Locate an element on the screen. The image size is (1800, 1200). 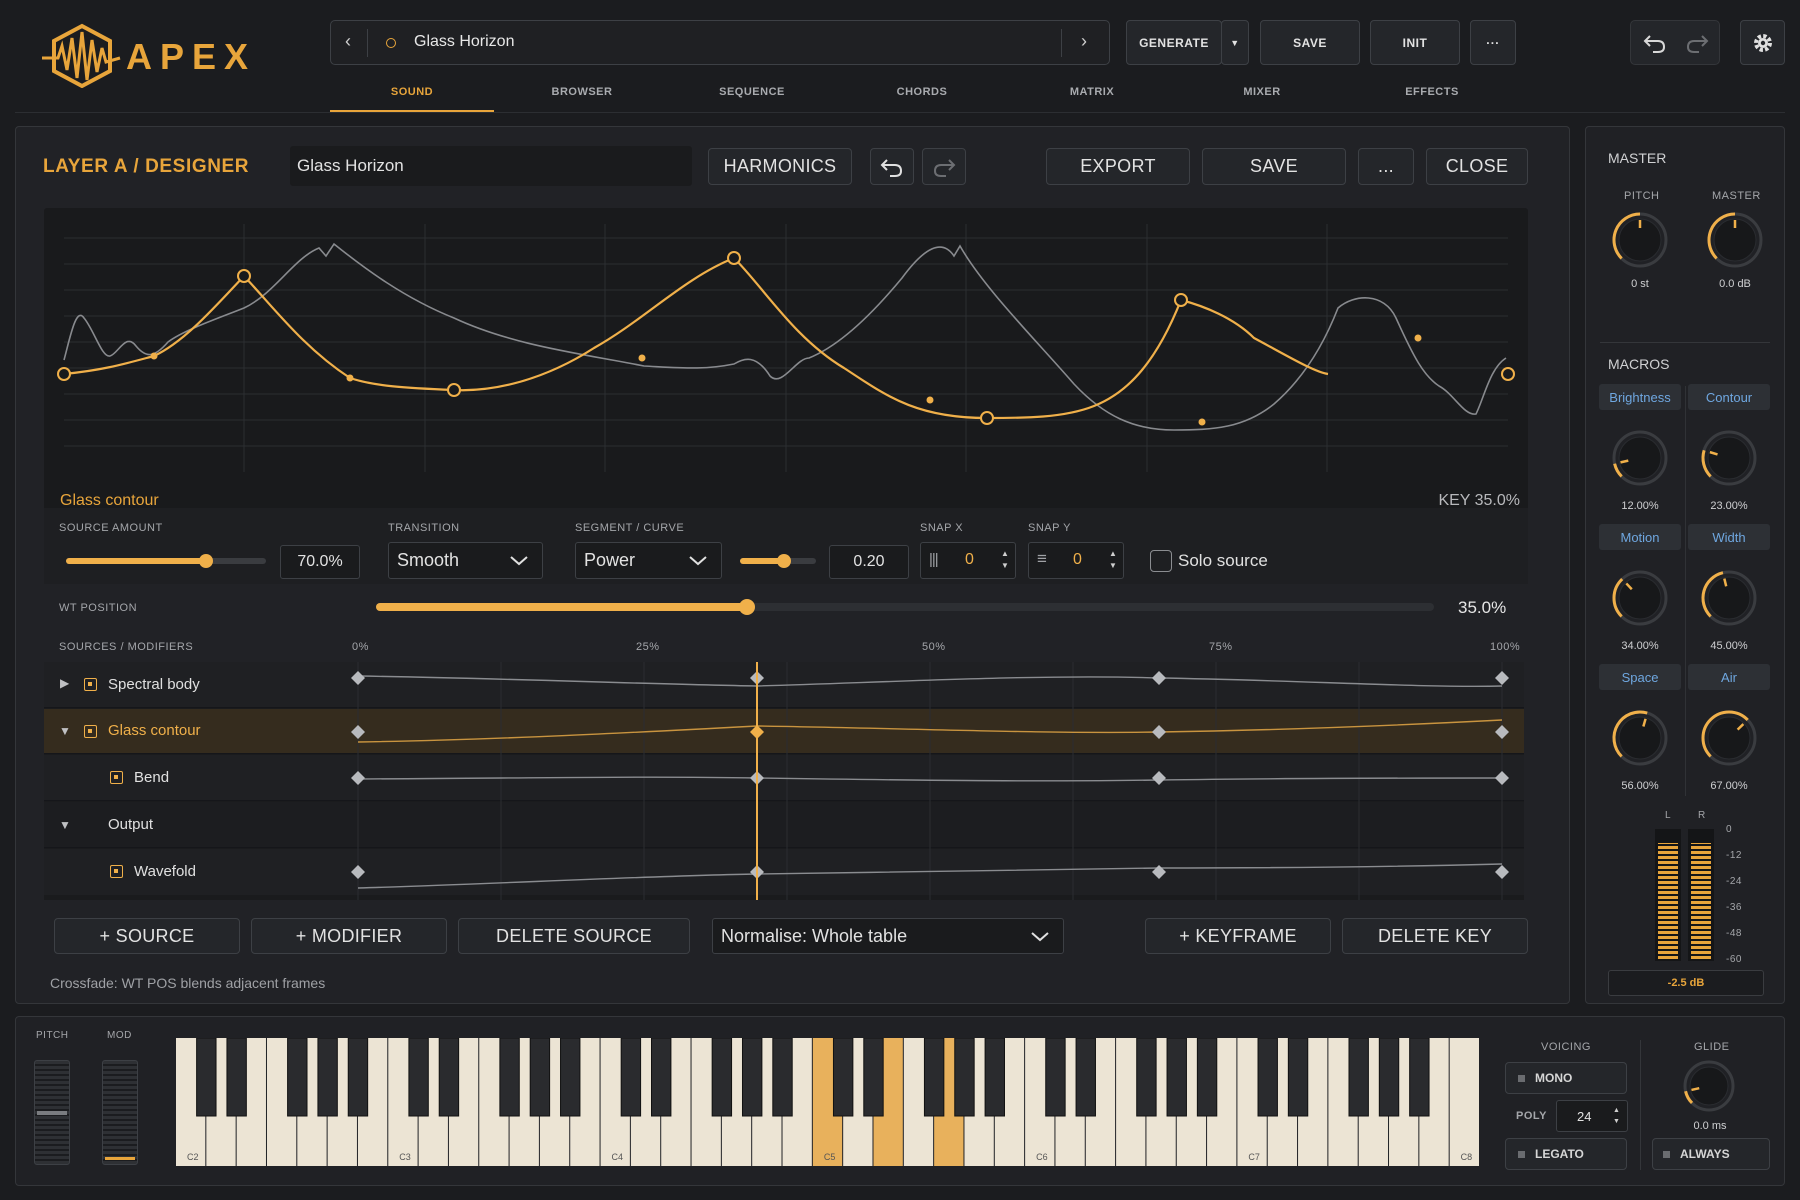
designer-undo-button is located at coordinates (892, 166).